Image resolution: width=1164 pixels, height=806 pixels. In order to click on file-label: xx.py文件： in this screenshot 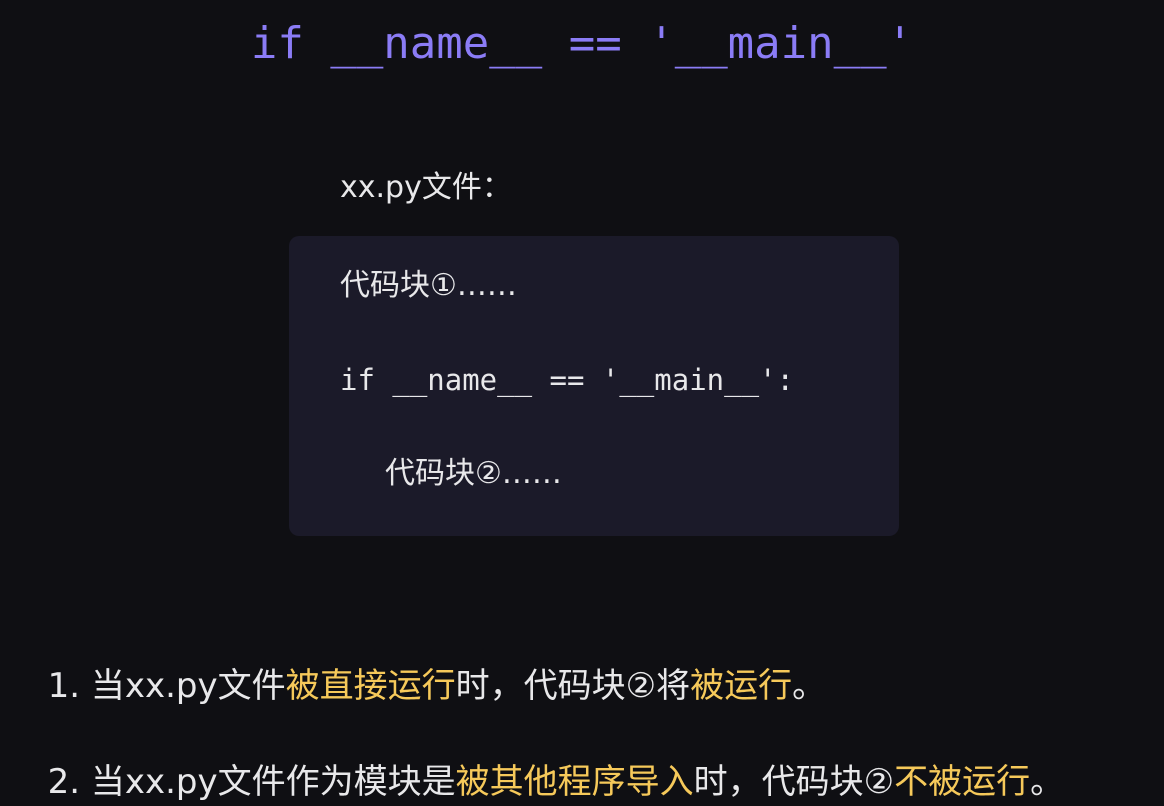, I will do `click(426, 187)`.